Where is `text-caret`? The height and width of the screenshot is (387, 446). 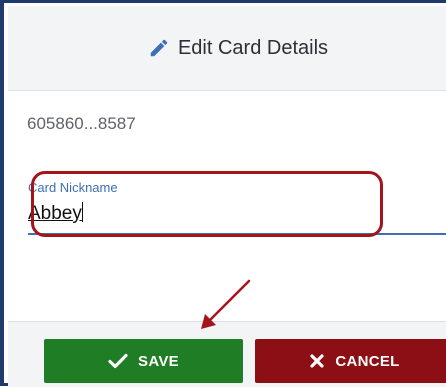 text-caret is located at coordinates (82, 212).